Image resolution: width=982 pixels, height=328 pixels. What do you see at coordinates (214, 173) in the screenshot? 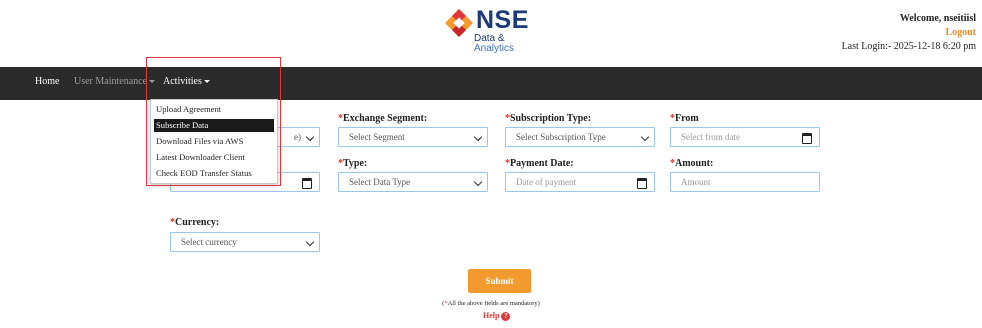
I see `menu-item-check-eod-transfer-status: Check EOD Transfer Status` at bounding box center [214, 173].